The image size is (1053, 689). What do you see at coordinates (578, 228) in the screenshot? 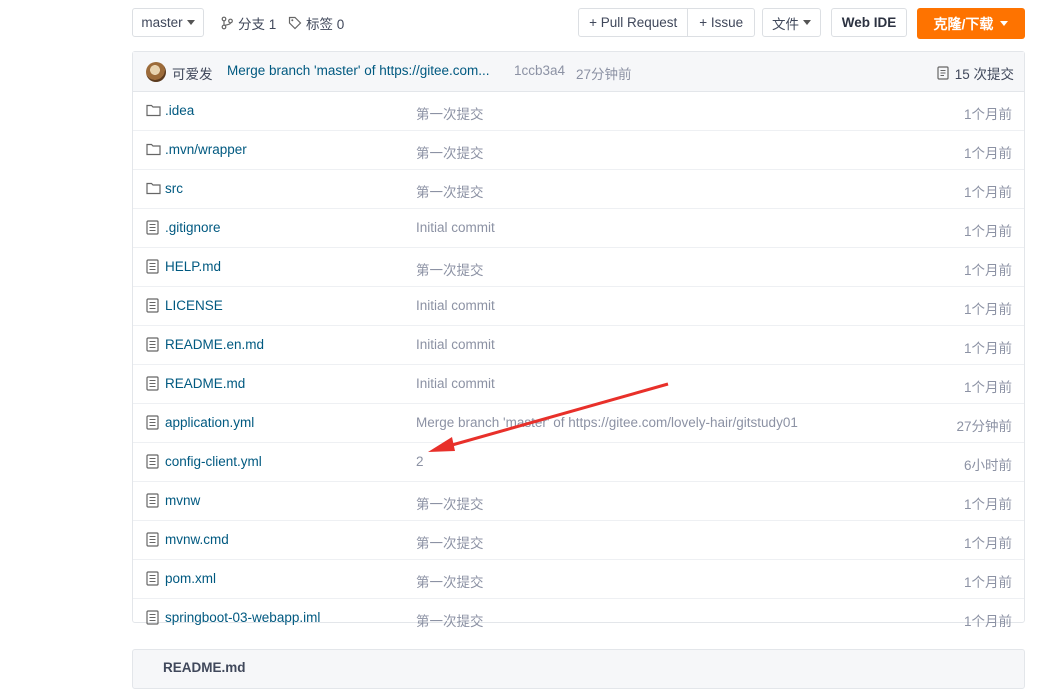
I see `file-row: .gitignore Initial commit 1个月前` at bounding box center [578, 228].